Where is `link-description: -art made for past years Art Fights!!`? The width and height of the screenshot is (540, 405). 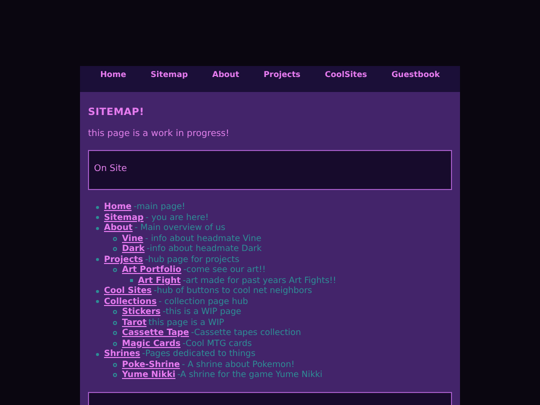
link-description: -art made for past years Art Fights!! is located at coordinates (259, 281).